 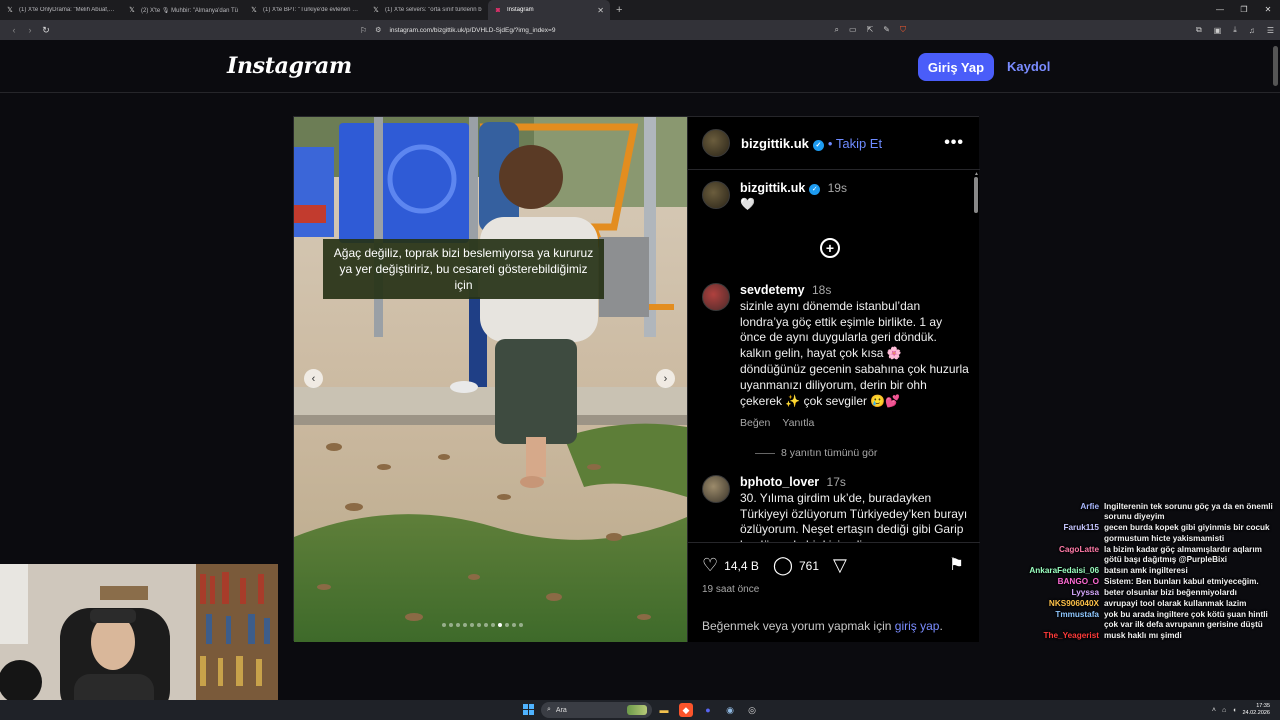 I want to click on login-prompt-text: Beğenmek veya yorum yapmak için, so click(x=797, y=626).